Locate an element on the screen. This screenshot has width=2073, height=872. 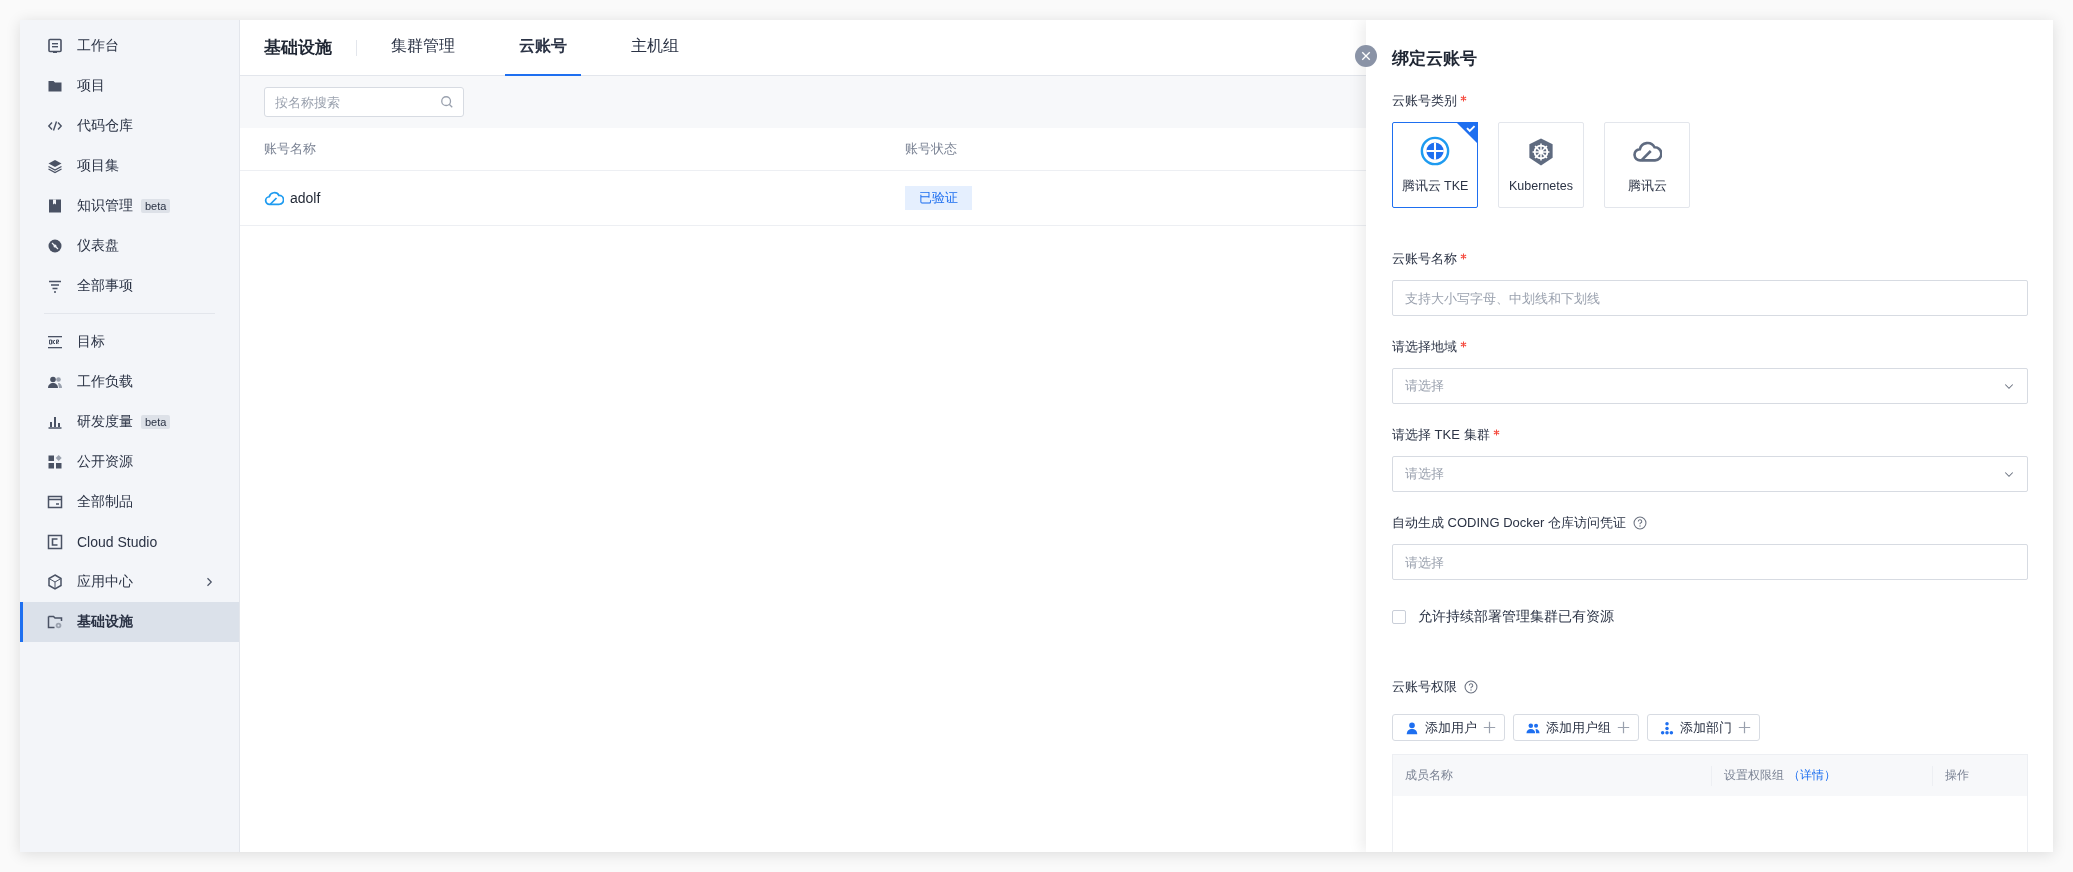
sidebar-item: 工作台 is located at coordinates (129, 46).